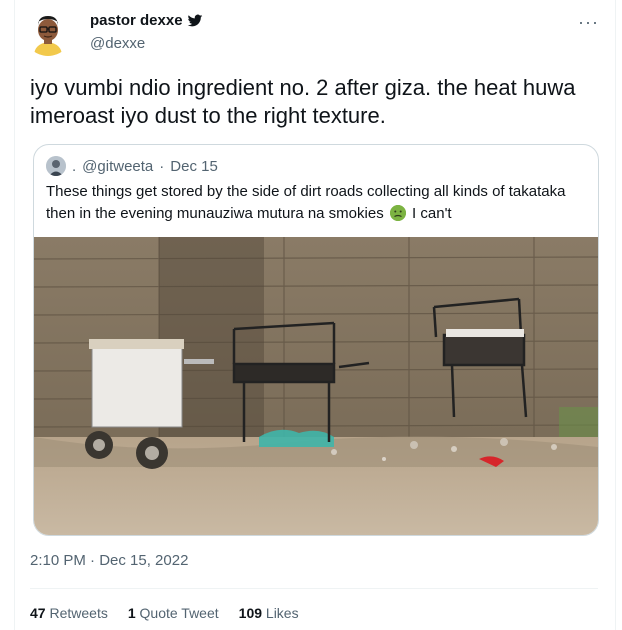 This screenshot has width=622, height=630. I want to click on quote-tweets-stat: 1 Quote Tweet, so click(173, 613).